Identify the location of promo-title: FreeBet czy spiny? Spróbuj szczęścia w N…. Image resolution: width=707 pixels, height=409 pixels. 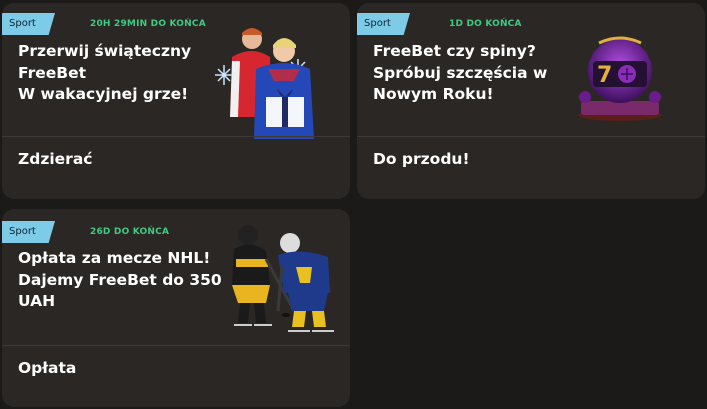
(460, 73).